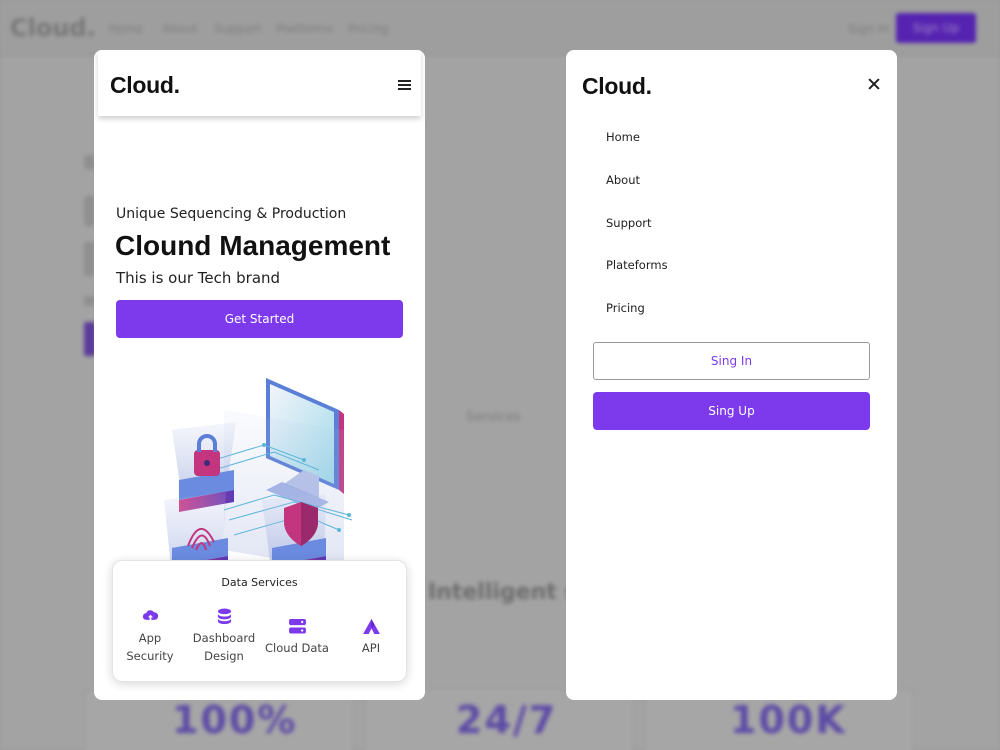 Image resolution: width=1000 pixels, height=750 pixels. I want to click on service-app-security: App Security, so click(150, 636).